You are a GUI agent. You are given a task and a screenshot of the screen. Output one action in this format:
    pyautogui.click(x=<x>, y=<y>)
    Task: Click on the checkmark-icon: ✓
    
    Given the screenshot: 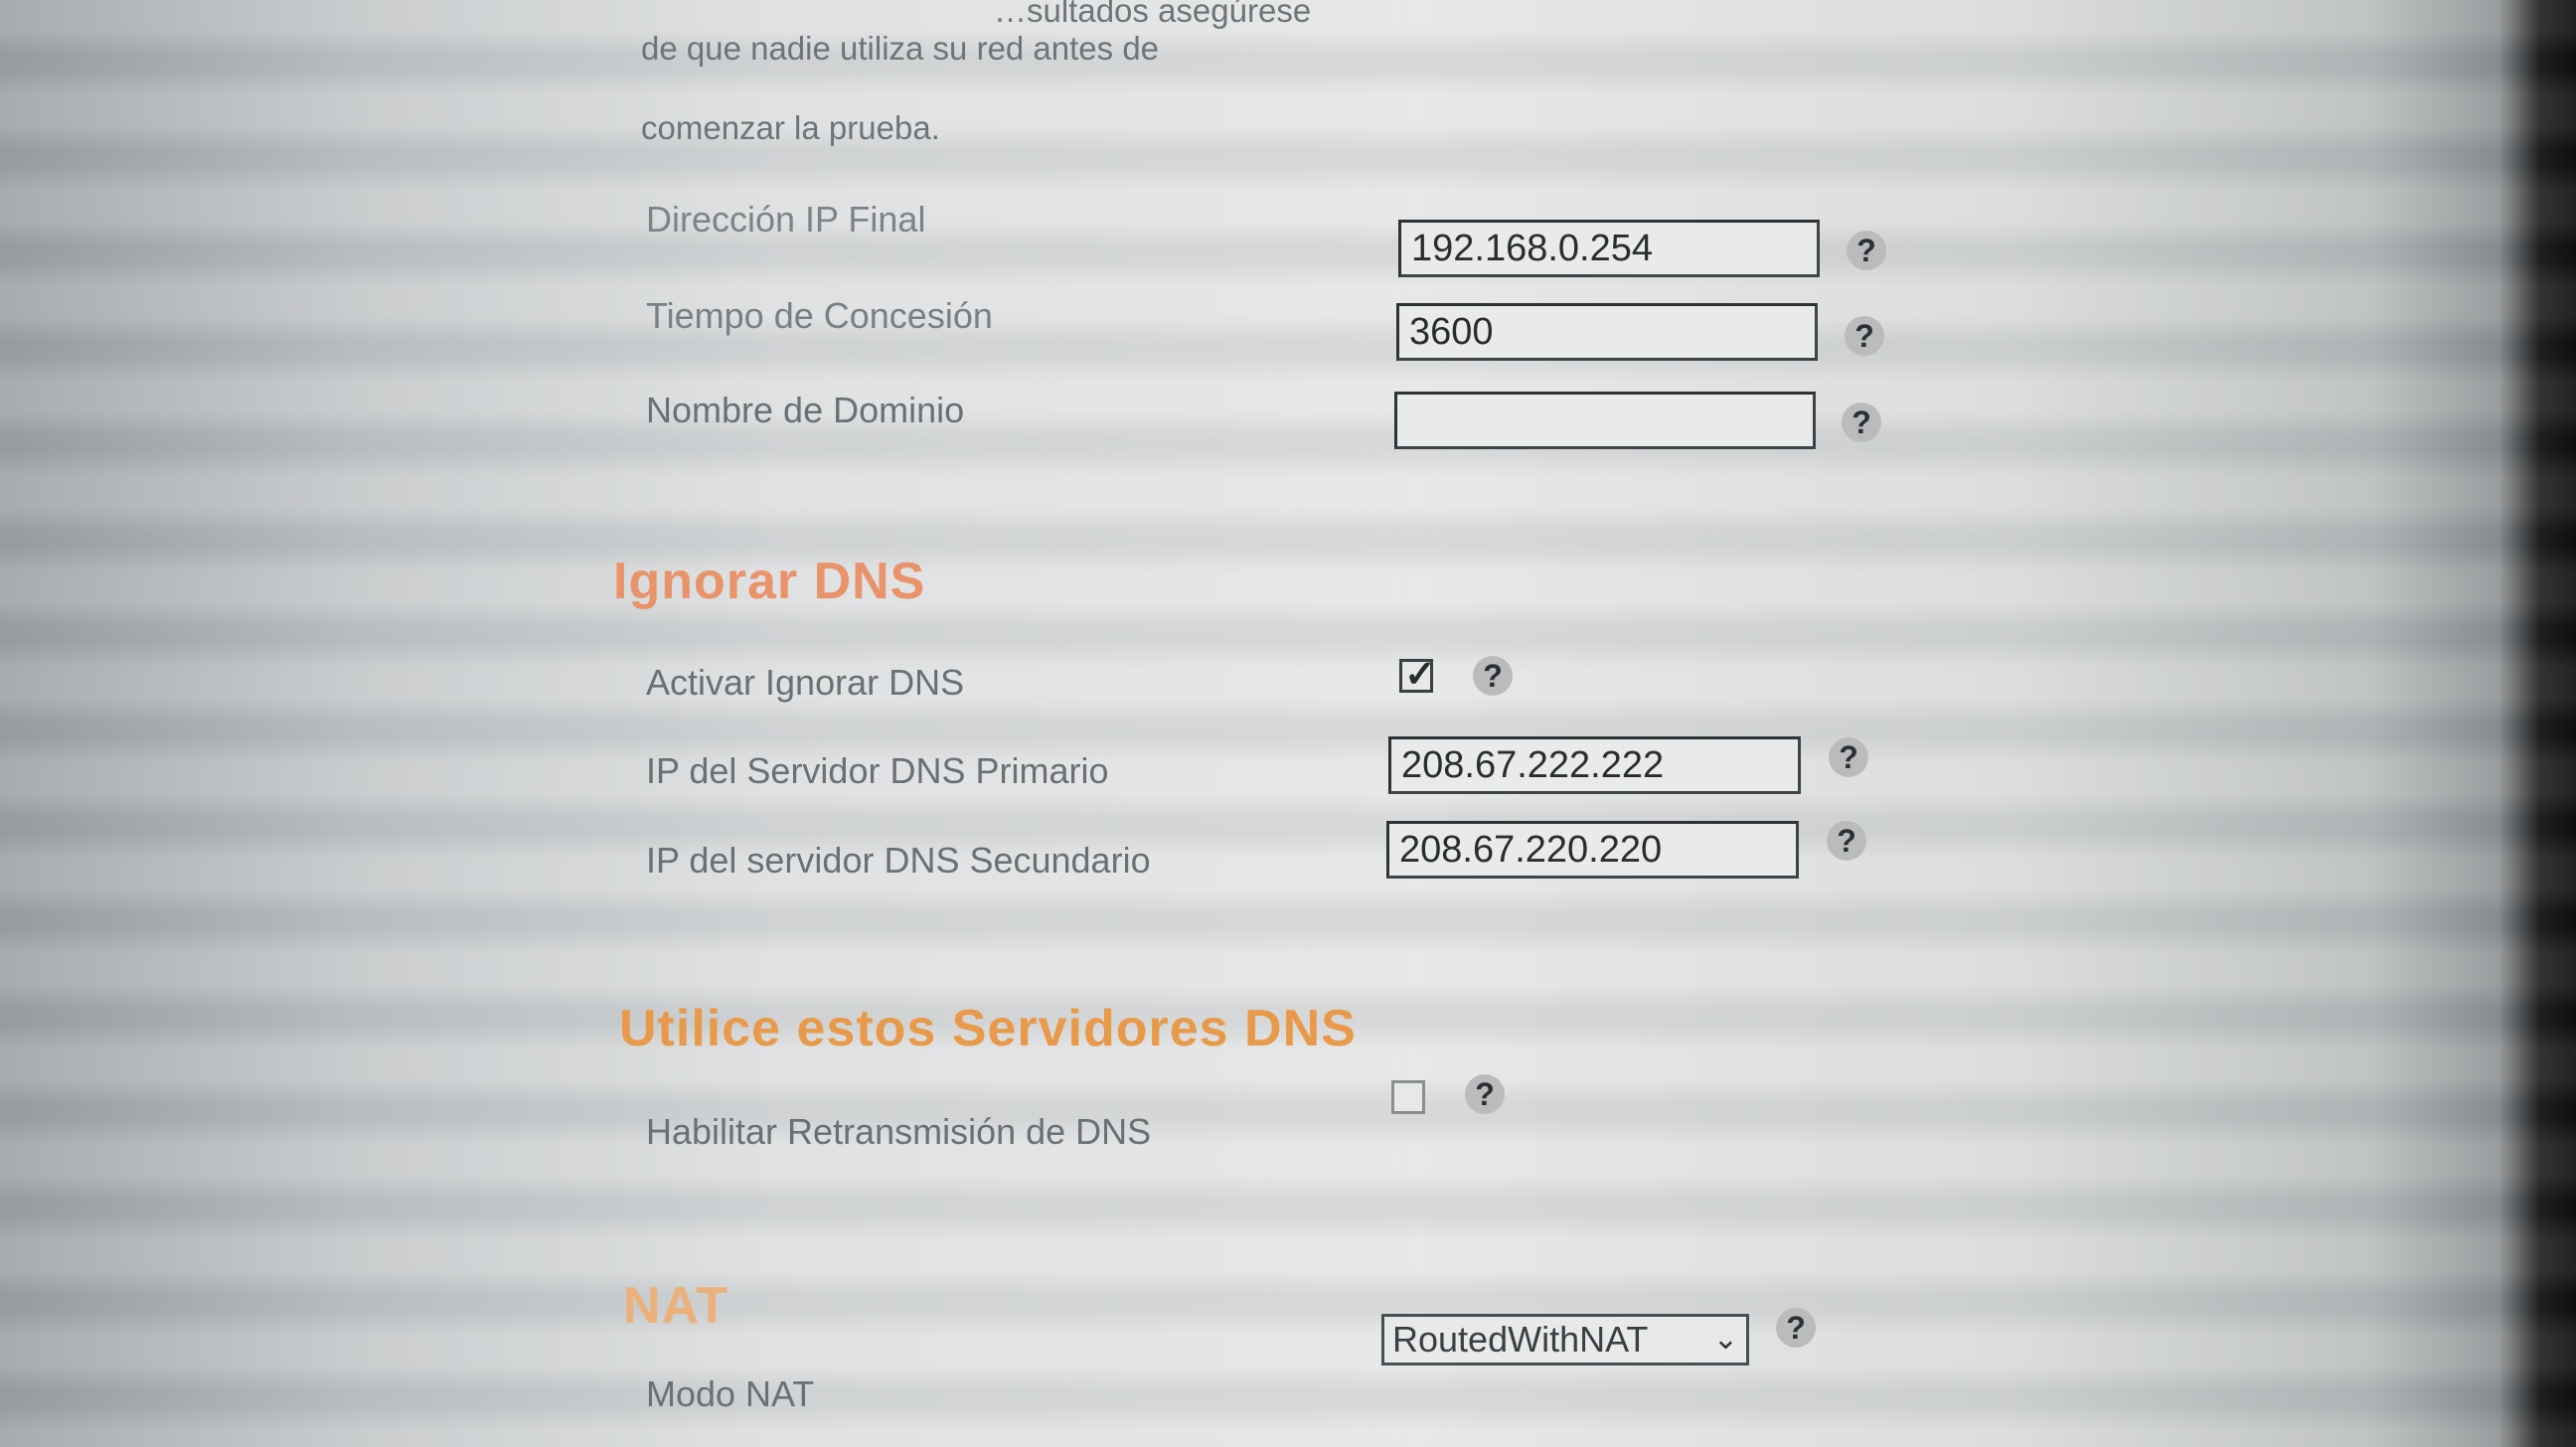 What is the action you would take?
    pyautogui.click(x=1420, y=675)
    